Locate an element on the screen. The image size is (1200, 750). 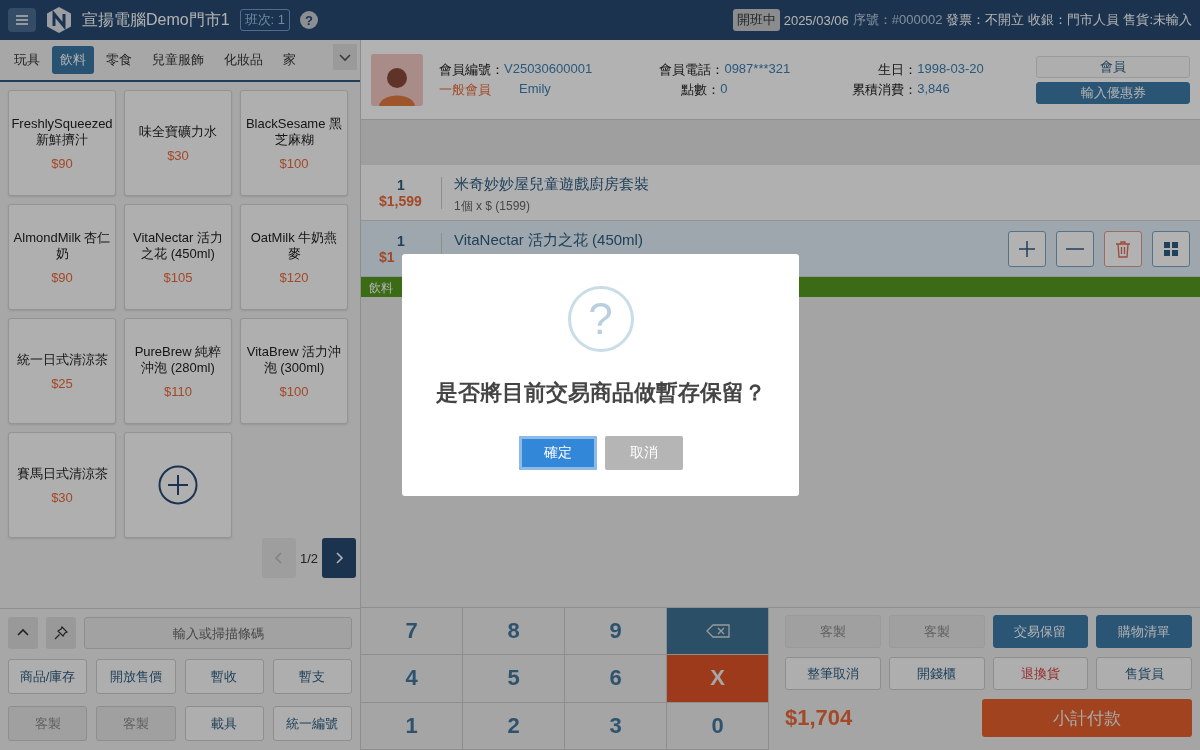
date-text: 2025/03/06 is located at coordinates (816, 20).